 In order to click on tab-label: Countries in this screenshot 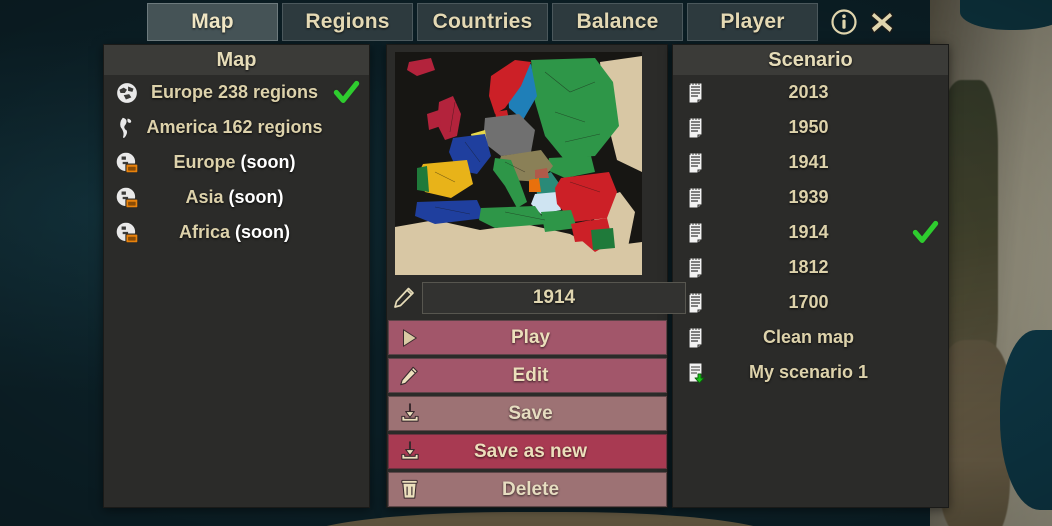, I will do `click(482, 21)`.